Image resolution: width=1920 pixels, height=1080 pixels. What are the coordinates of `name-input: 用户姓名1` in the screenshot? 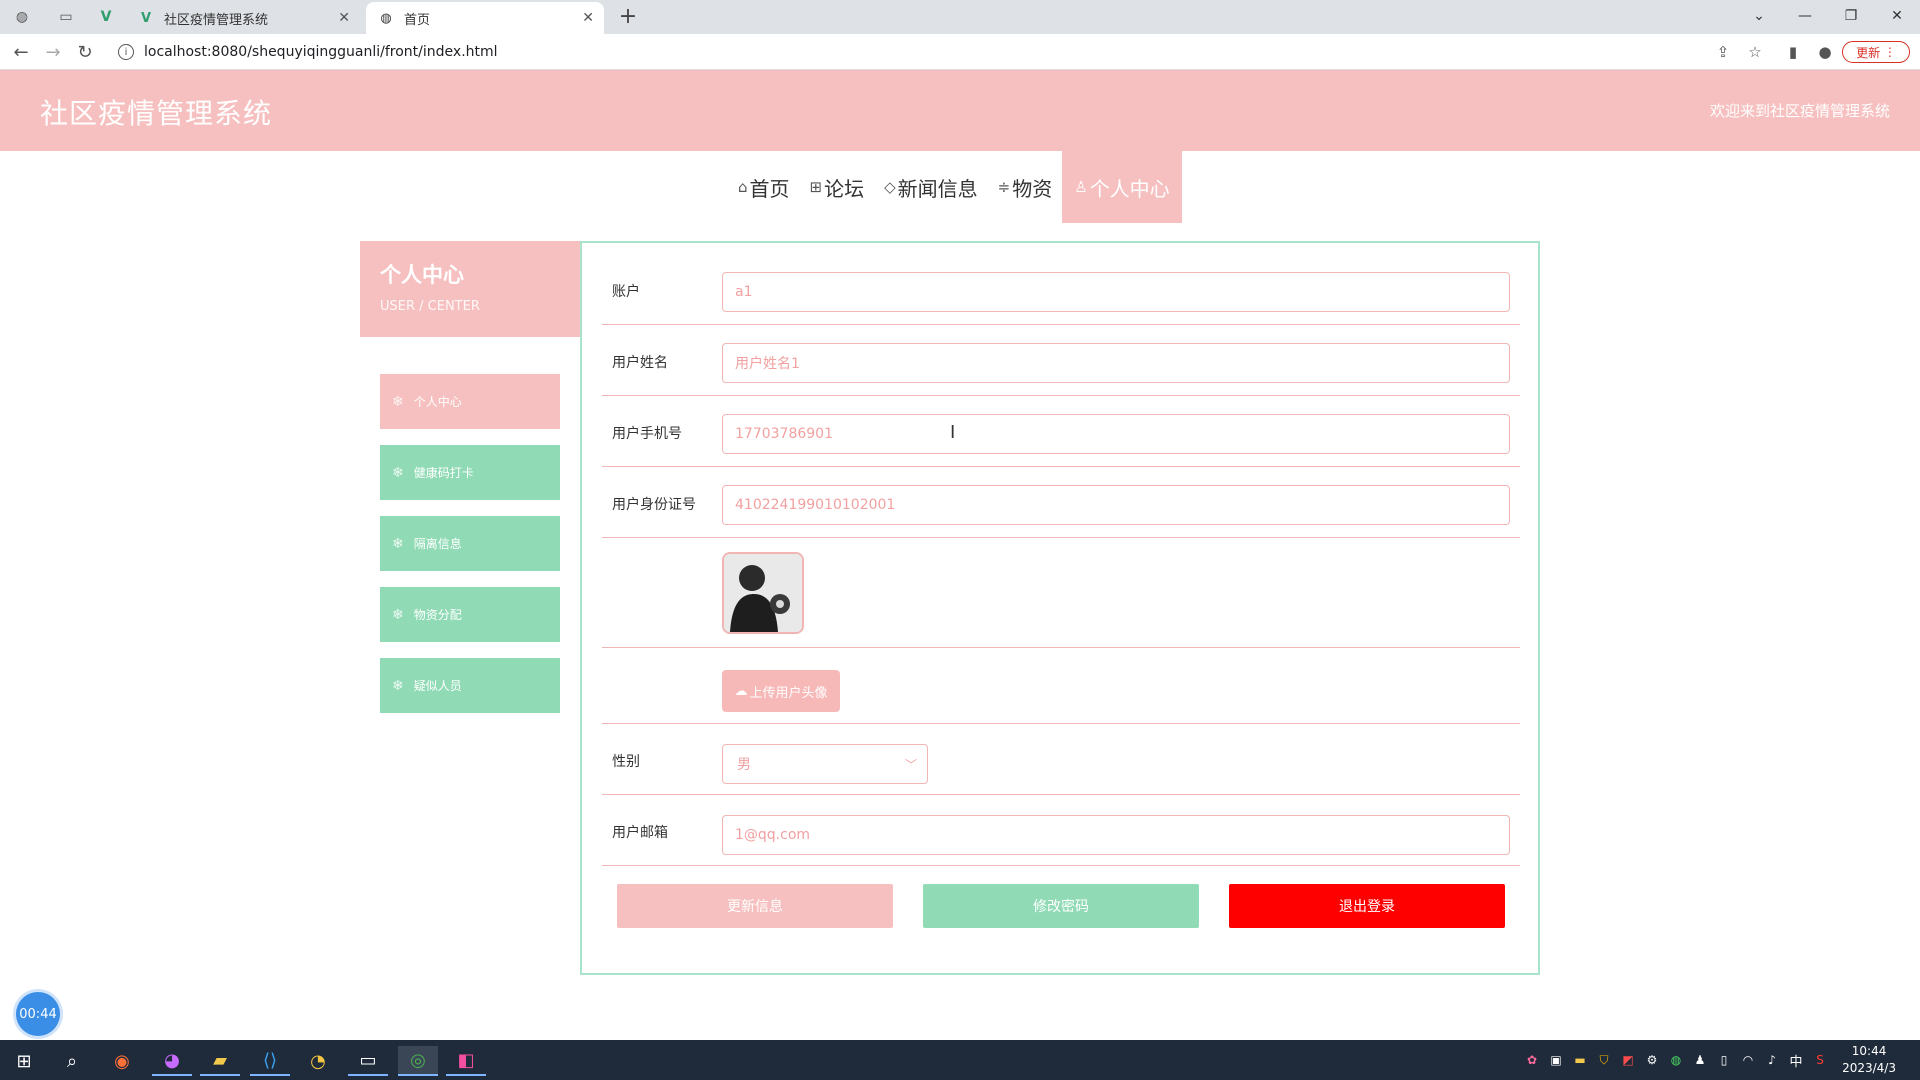 It's located at (1116, 363).